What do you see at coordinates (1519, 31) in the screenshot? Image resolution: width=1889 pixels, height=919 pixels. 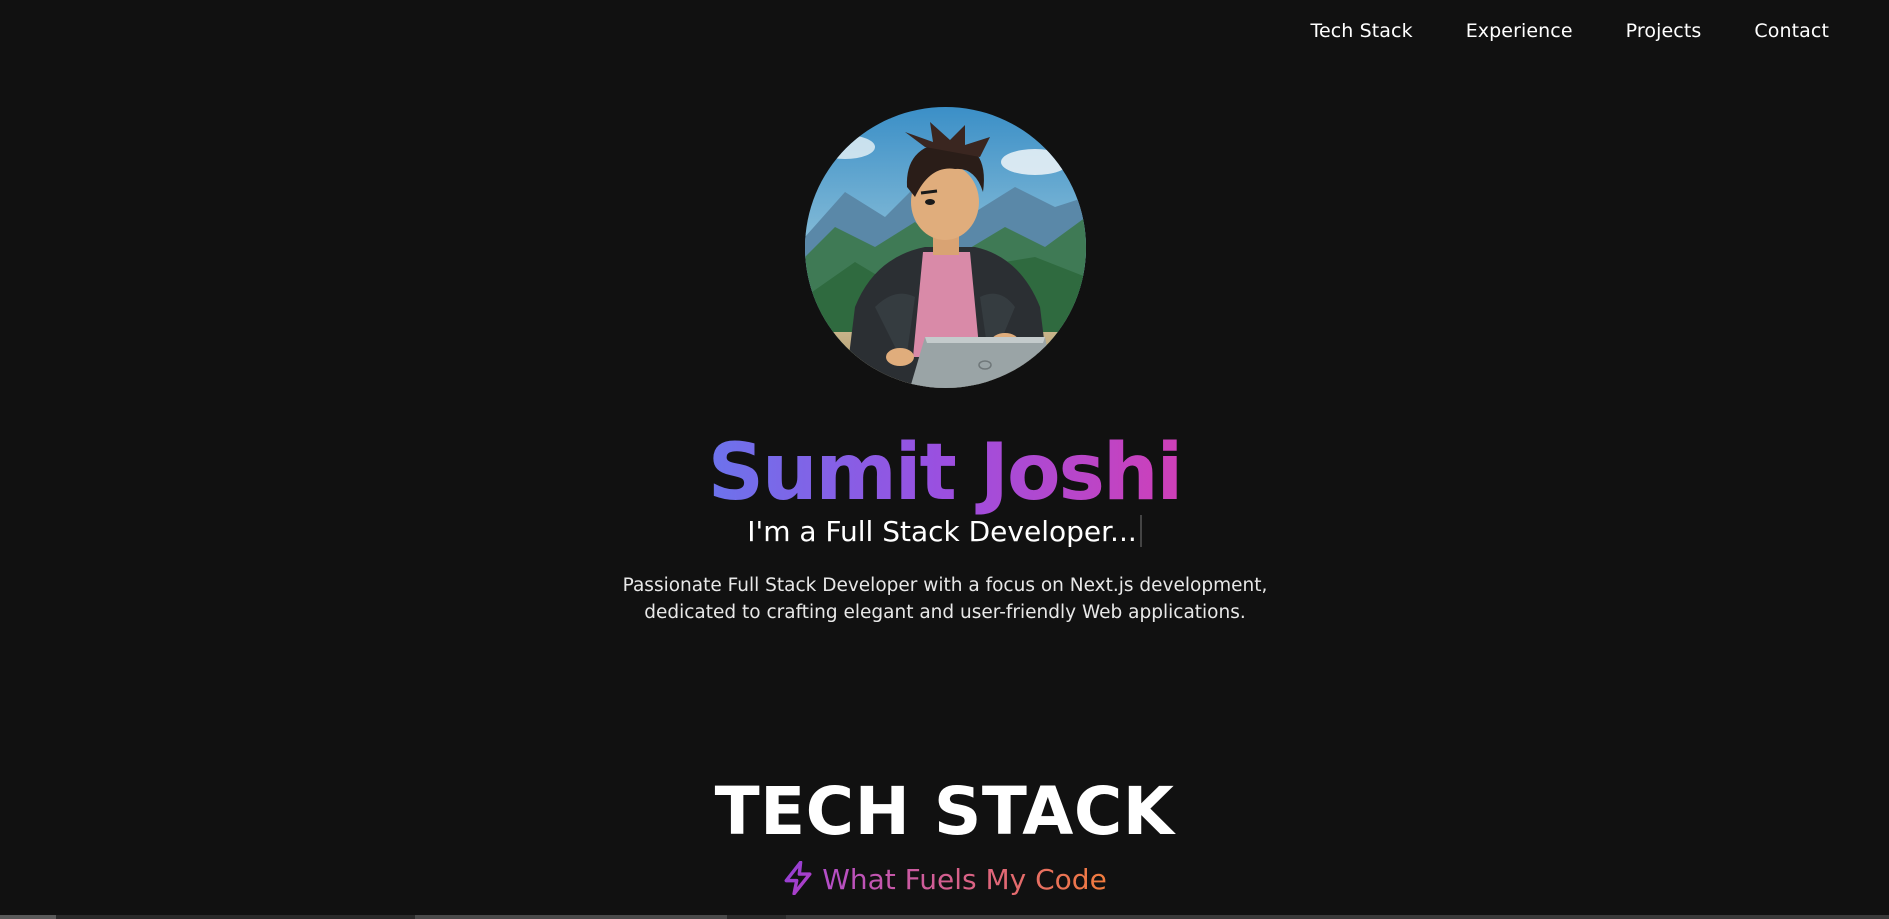 I see `nav-item-experience: Experience` at bounding box center [1519, 31].